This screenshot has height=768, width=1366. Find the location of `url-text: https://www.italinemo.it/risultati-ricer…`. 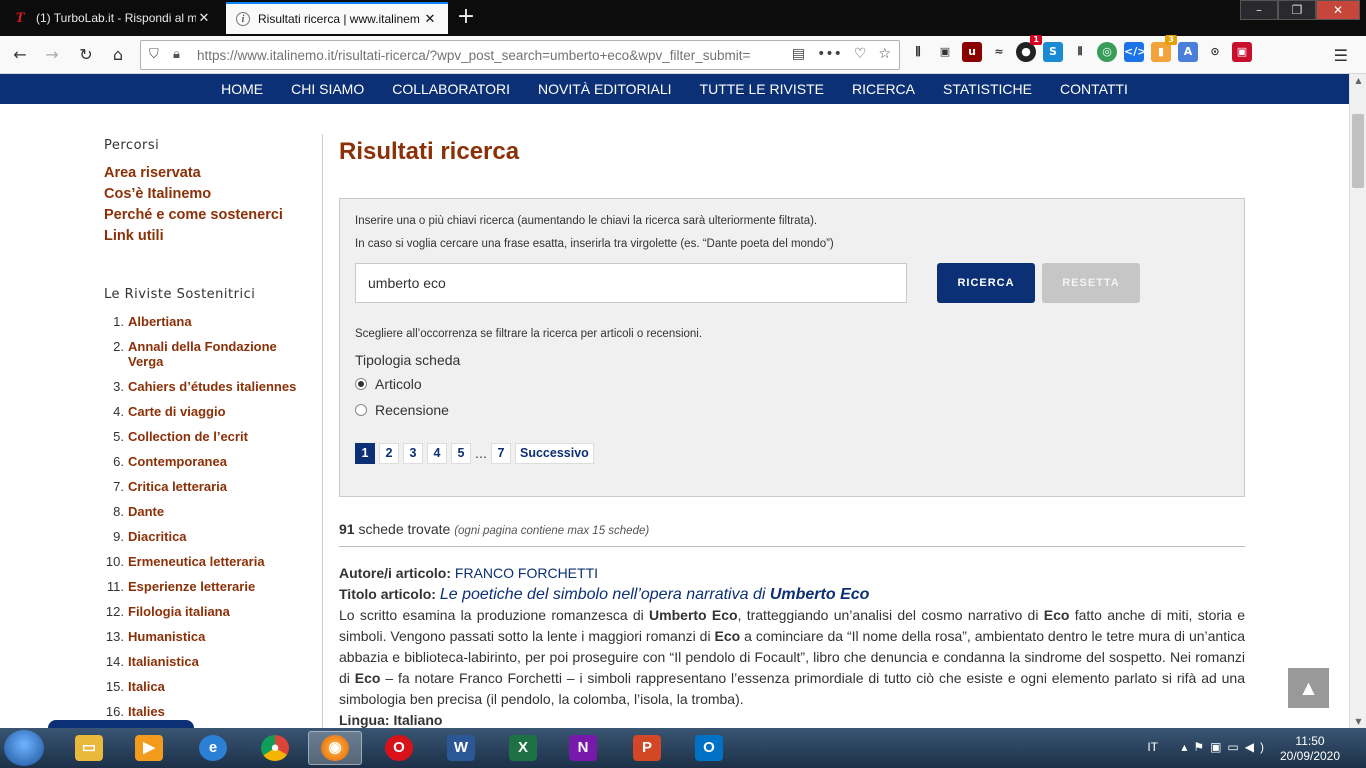

url-text: https://www.italinemo.it/risultati-ricer… is located at coordinates (487, 55).